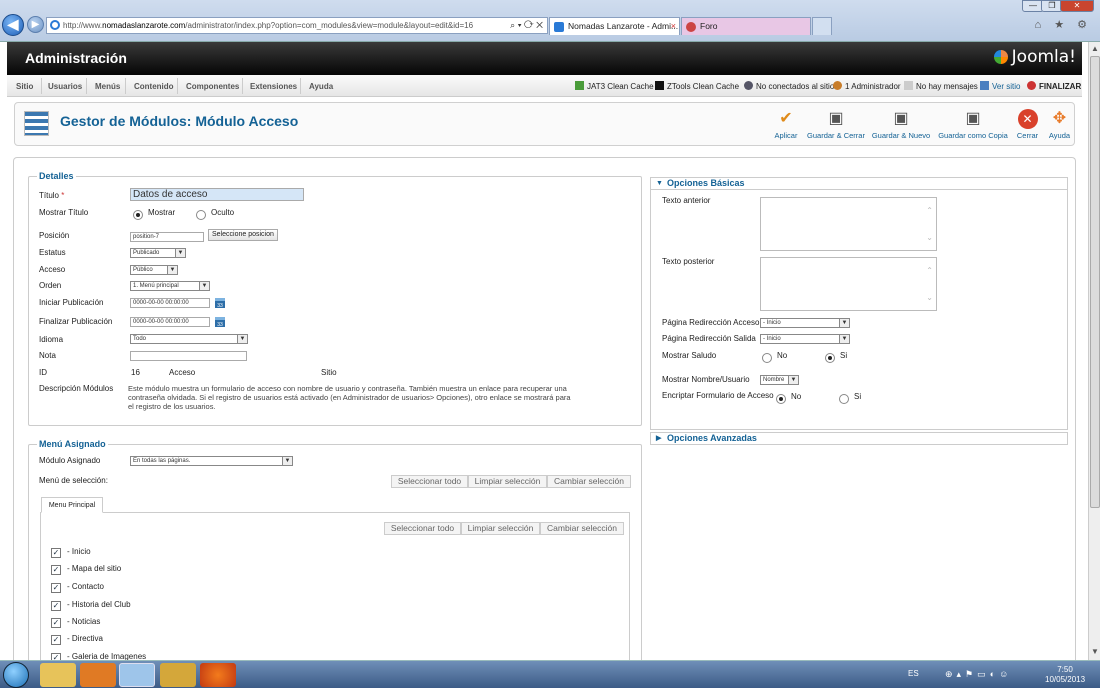 The height and width of the screenshot is (688, 1100). I want to click on module-name-value: Acceso, so click(182, 372).